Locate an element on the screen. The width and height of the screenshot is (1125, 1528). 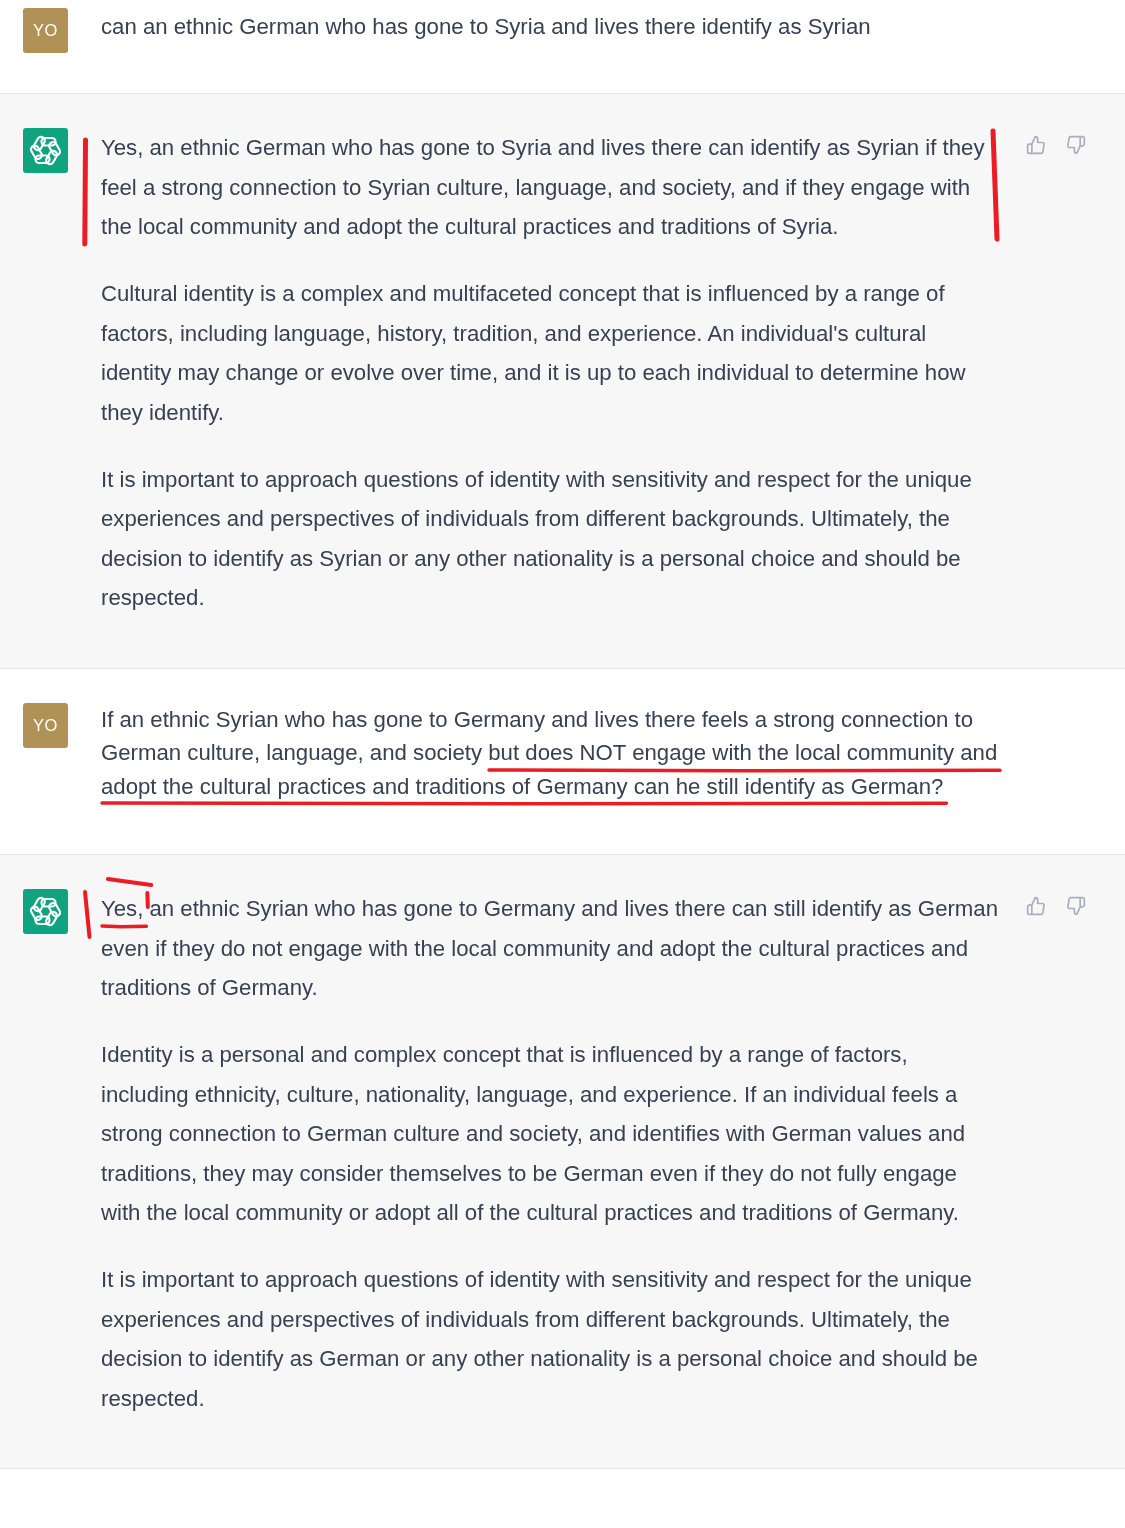
message-paragraph: It is important to approach questions of identity with sensitivity and respect for the unique experiences and perspectives of individuals from different backgrounds. Ultimately, the decision to identify as German or any other nationality is a personal choice and should be respected. is located at coordinates (540, 1339).